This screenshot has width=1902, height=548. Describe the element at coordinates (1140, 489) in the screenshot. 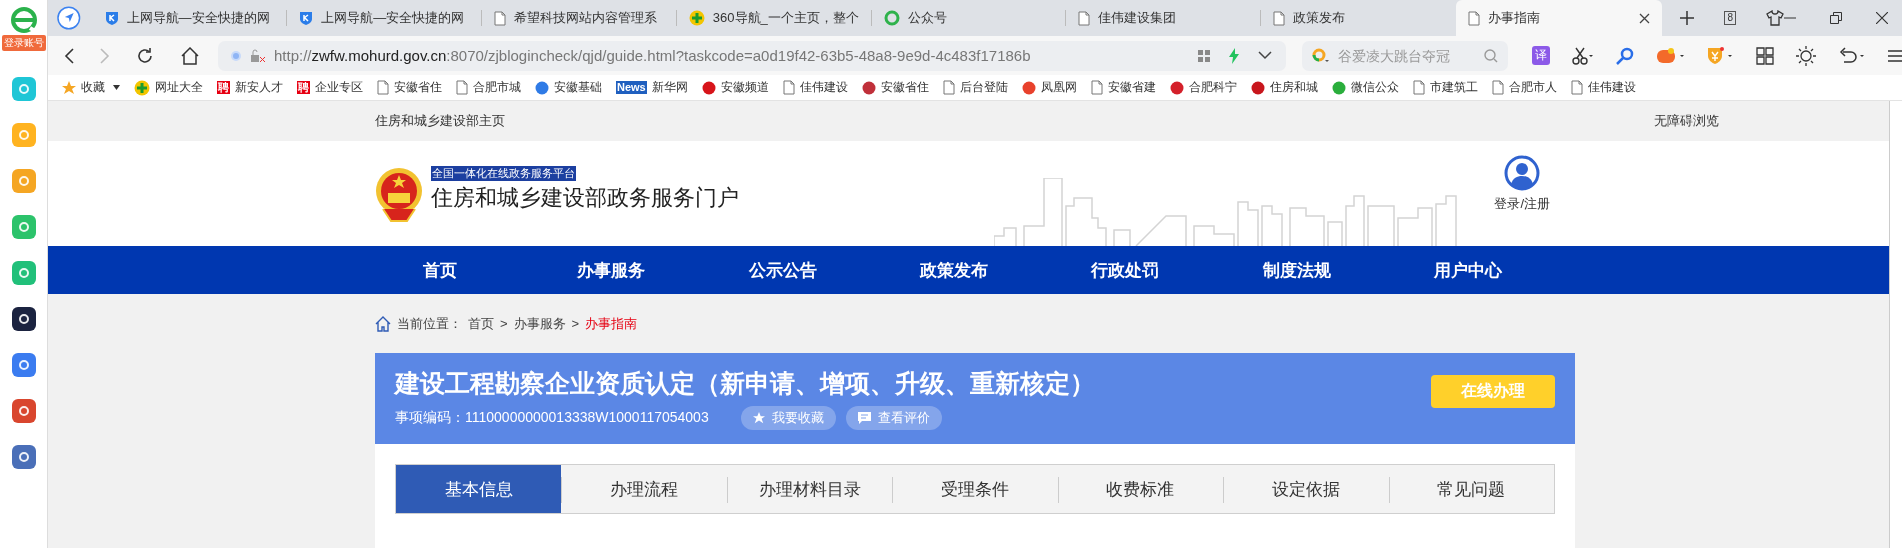

I see `detail-tab: 收费标准` at that location.